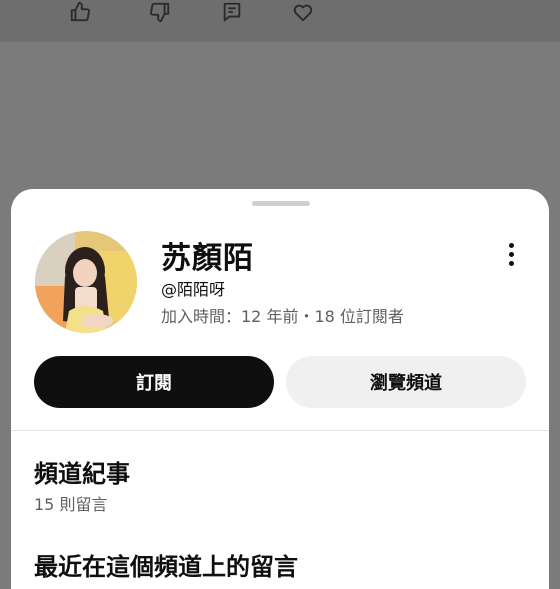 Image resolution: width=560 pixels, height=589 pixels. What do you see at coordinates (511, 254) in the screenshot?
I see `more-options-icon` at bounding box center [511, 254].